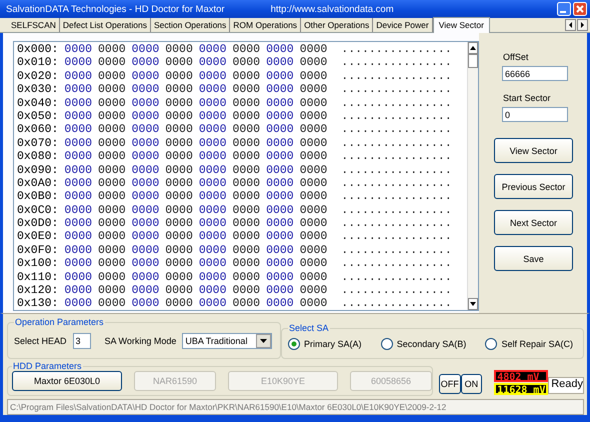  I want to click on power-button: ON, so click(471, 384).